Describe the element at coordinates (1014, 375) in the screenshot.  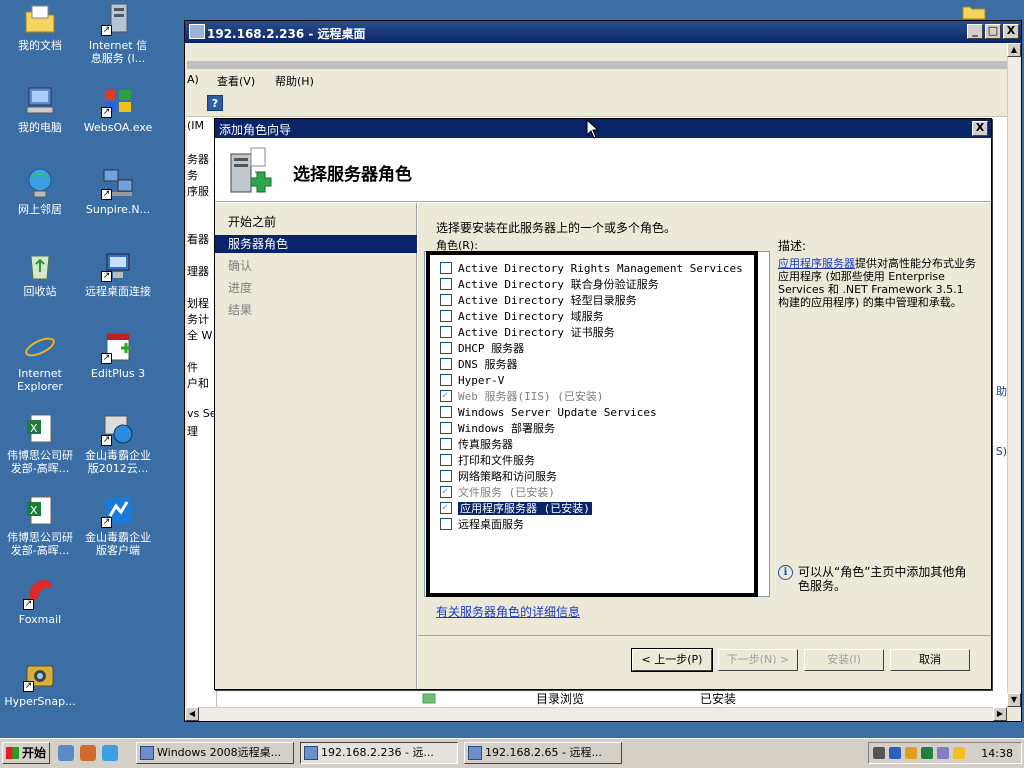
I see `vertical-scrollbar: ▲ ▼` at that location.